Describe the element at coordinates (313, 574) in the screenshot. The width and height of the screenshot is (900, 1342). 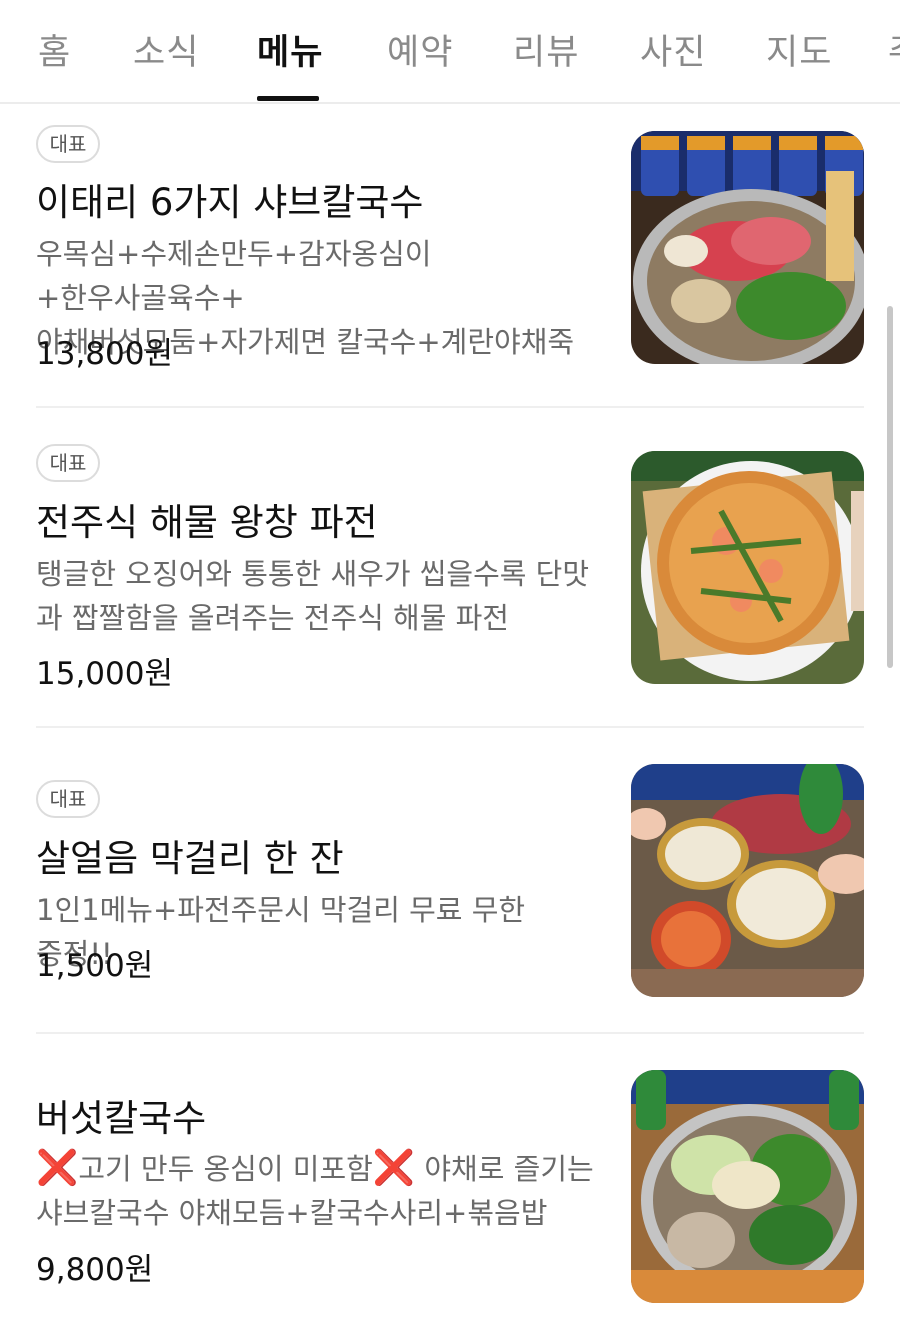
I see `description-line: 탱글한 오징어와 통통한 새우가 씹을수록 단맛` at that location.